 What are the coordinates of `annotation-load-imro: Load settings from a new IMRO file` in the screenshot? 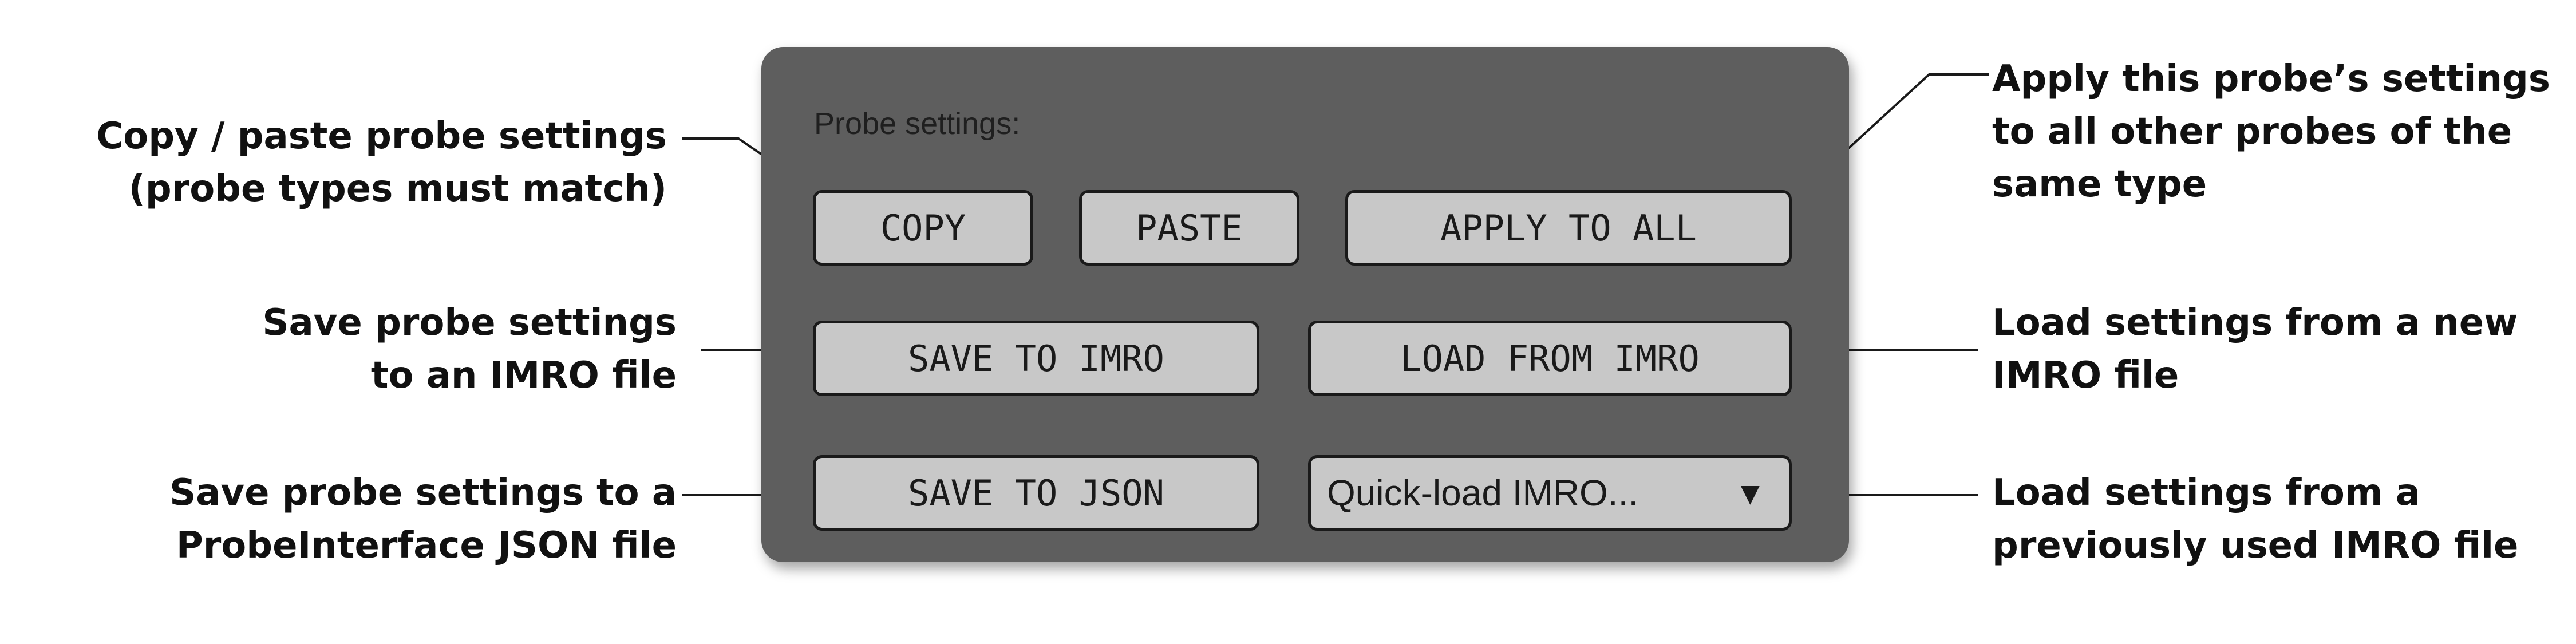 It's located at (2255, 349).